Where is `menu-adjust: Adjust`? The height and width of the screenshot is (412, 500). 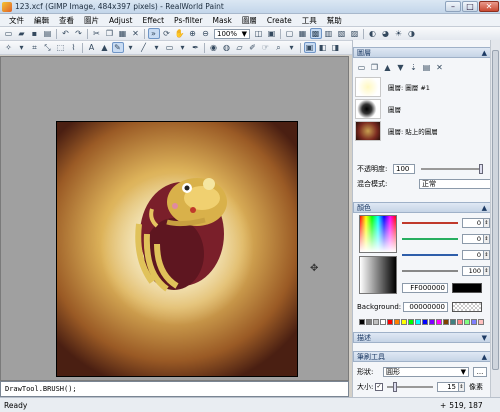 menu-adjust: Adjust is located at coordinates (120, 20).